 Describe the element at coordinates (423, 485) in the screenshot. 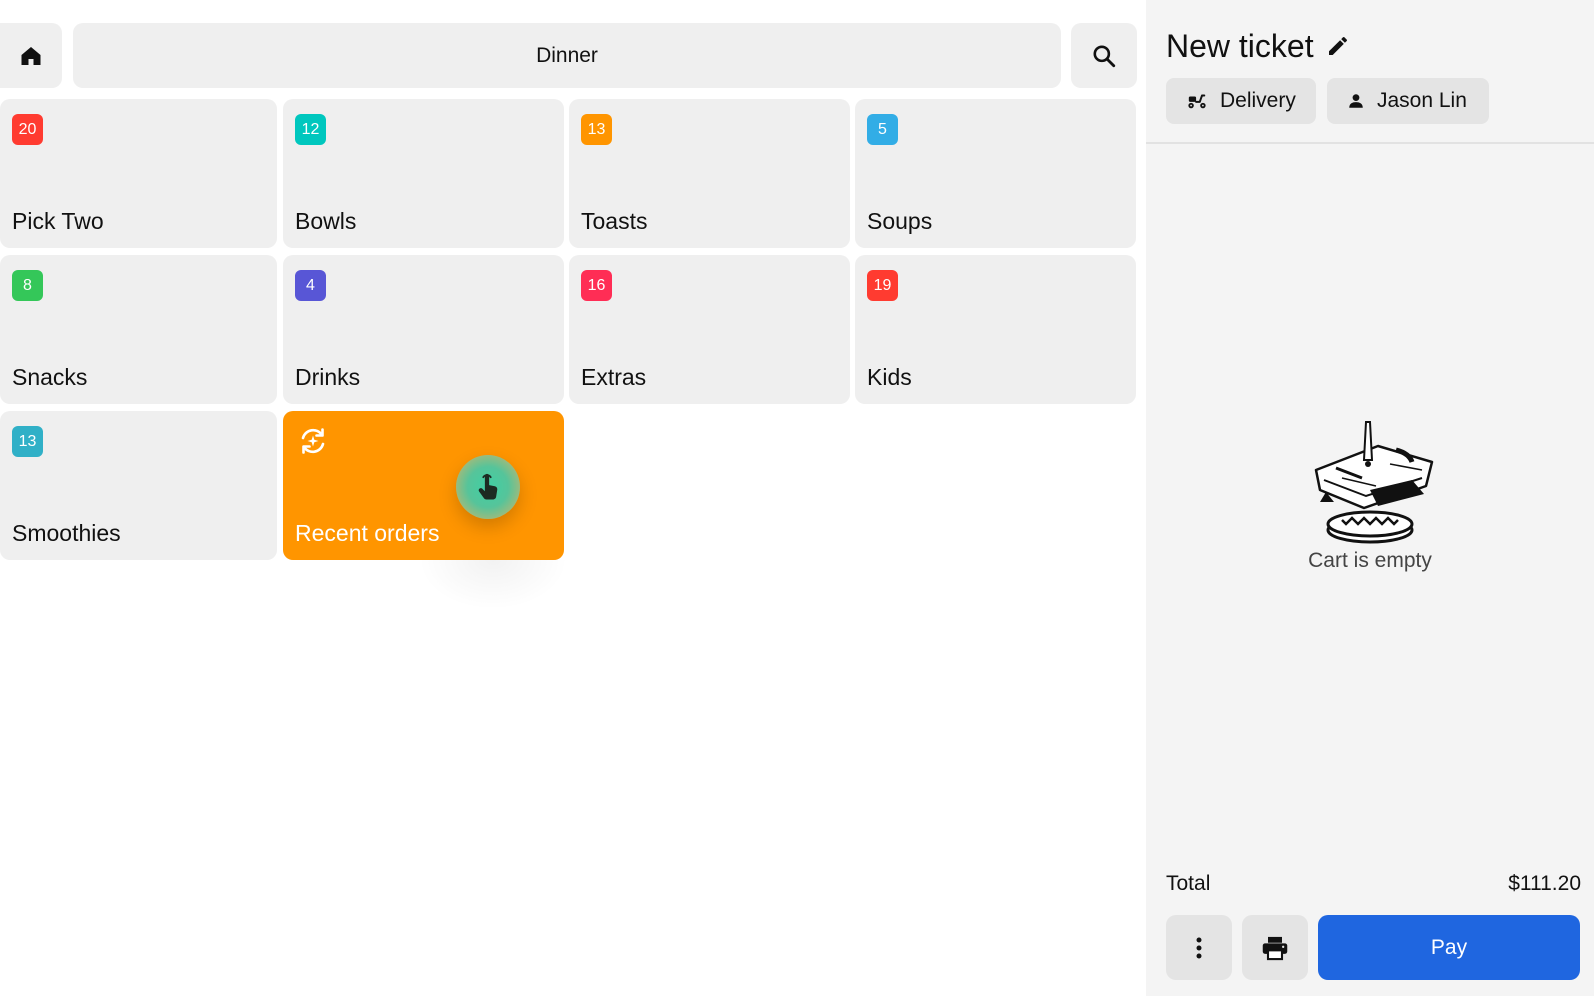

I see `recent-orders-tile: Recent orders` at that location.